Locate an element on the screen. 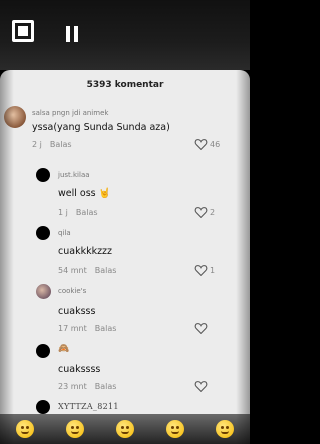 Image resolution: width=320 pixels, height=444 pixels. comment-time: 54 mnt is located at coordinates (72, 270).